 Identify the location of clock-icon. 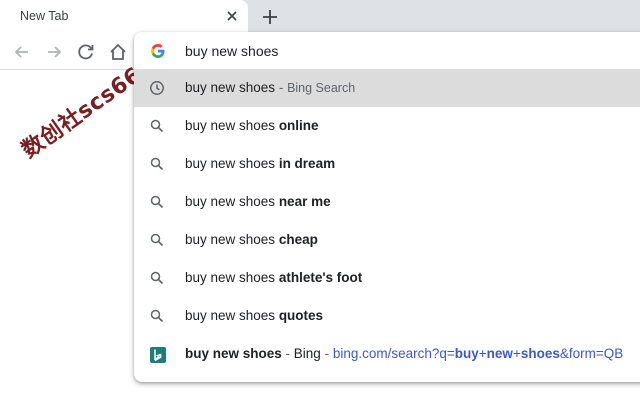
(157, 88).